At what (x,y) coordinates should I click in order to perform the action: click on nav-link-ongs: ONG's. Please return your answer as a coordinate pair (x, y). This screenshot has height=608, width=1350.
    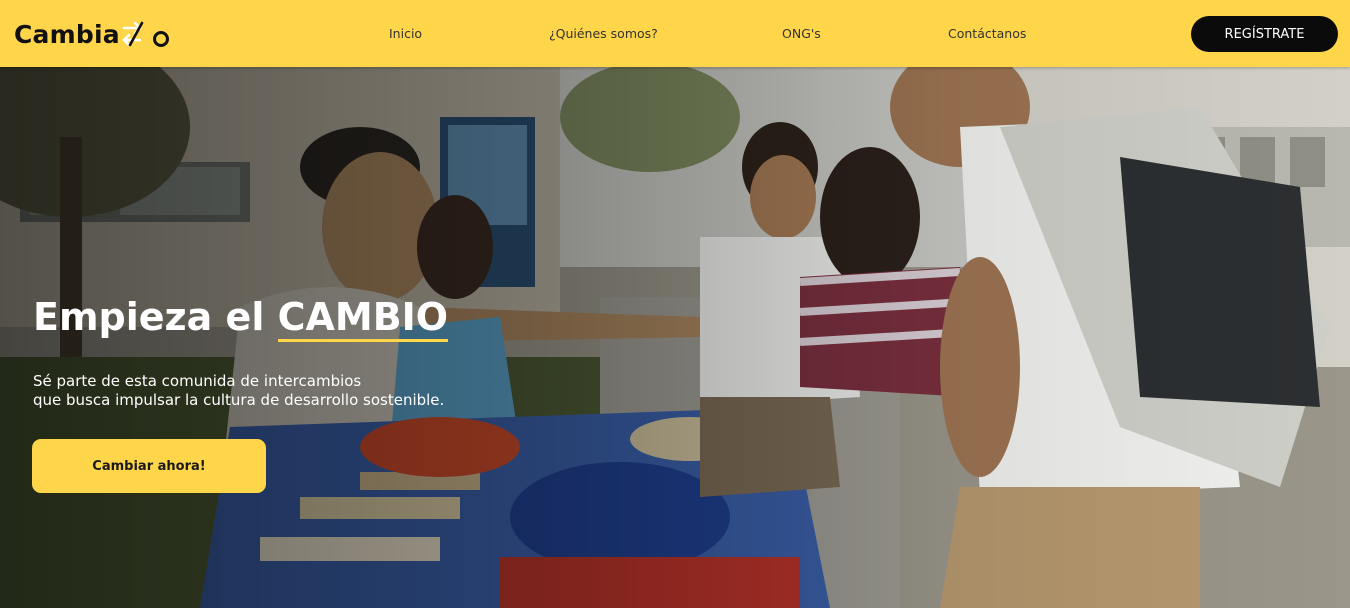
    Looking at the image, I should click on (801, 33).